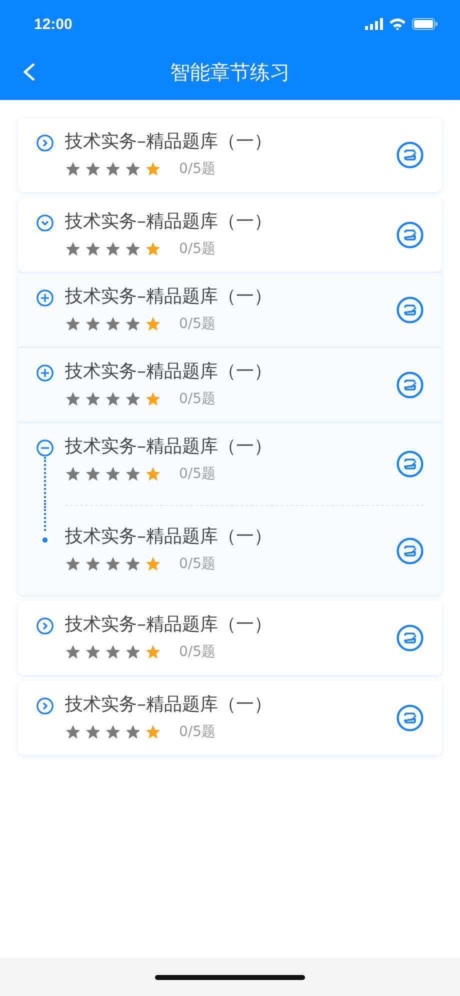  What do you see at coordinates (374, 24) in the screenshot?
I see `signal-icon` at bounding box center [374, 24].